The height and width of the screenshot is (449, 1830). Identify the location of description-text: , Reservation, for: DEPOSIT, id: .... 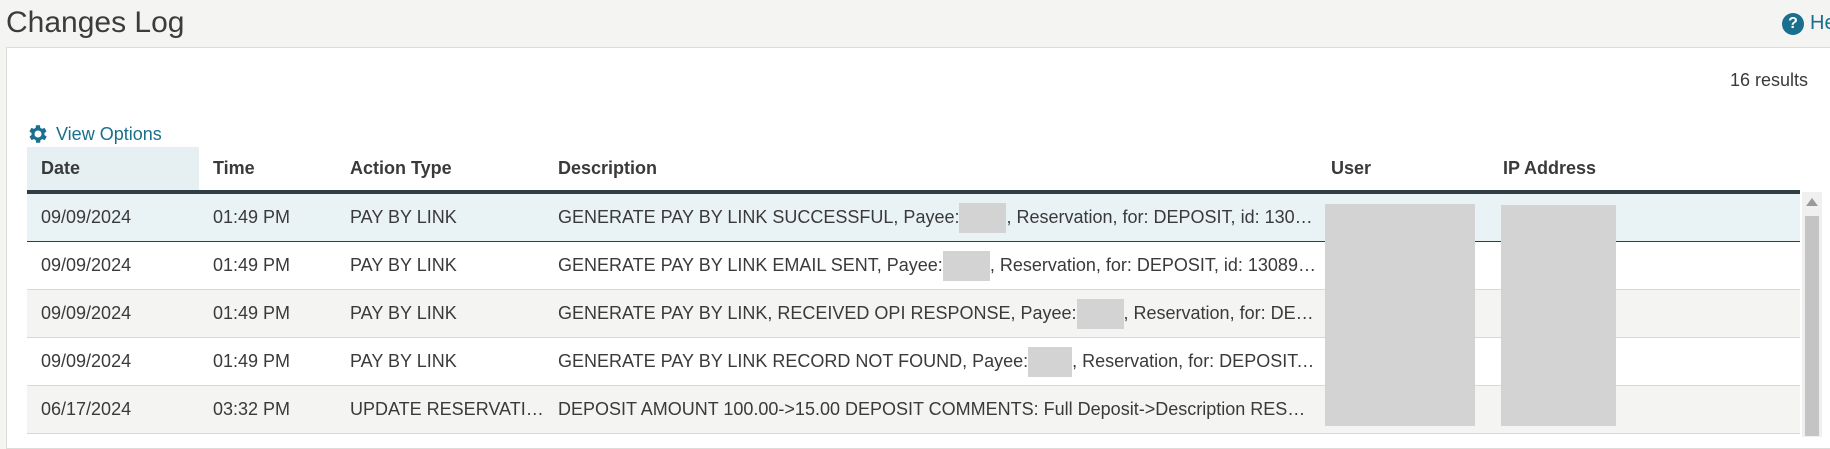
(1220, 312).